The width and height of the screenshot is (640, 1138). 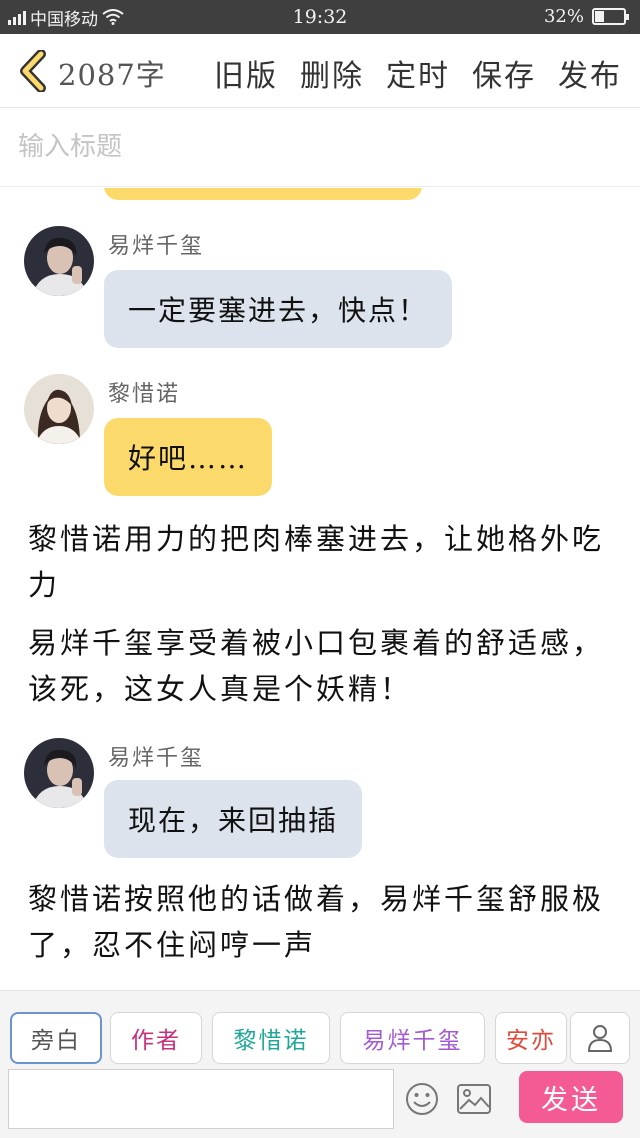 I want to click on user-icon, so click(x=600, y=1038).